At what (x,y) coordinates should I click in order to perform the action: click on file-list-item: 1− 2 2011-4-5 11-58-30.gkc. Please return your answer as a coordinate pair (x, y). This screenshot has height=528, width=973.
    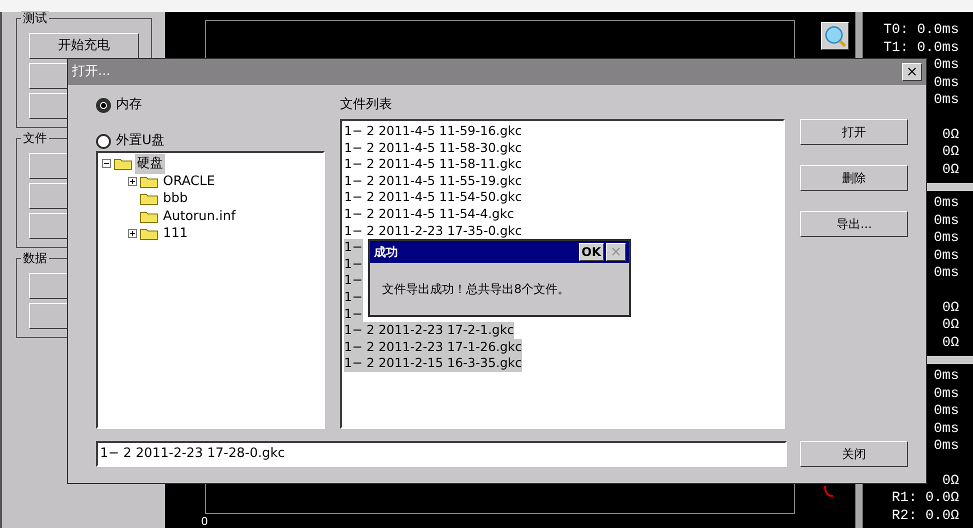
    Looking at the image, I should click on (433, 148).